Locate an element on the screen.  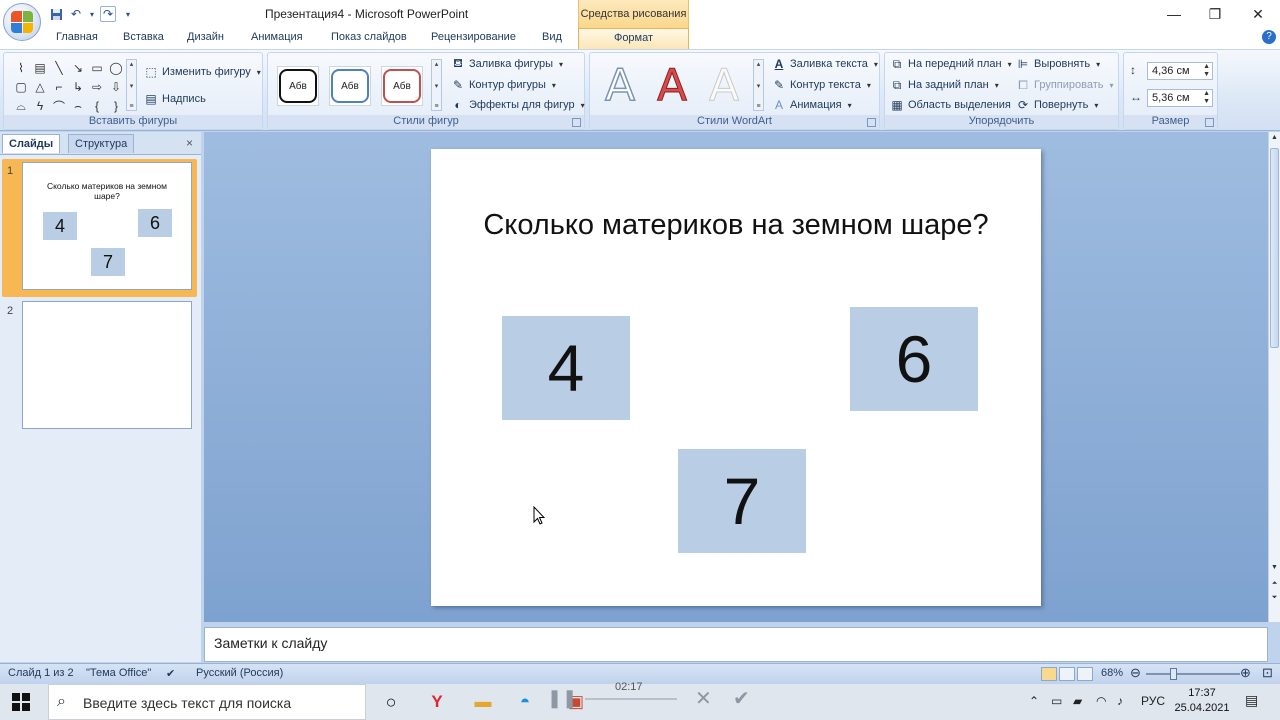
arrow-line-icon: ↘ is located at coordinates (78, 68).